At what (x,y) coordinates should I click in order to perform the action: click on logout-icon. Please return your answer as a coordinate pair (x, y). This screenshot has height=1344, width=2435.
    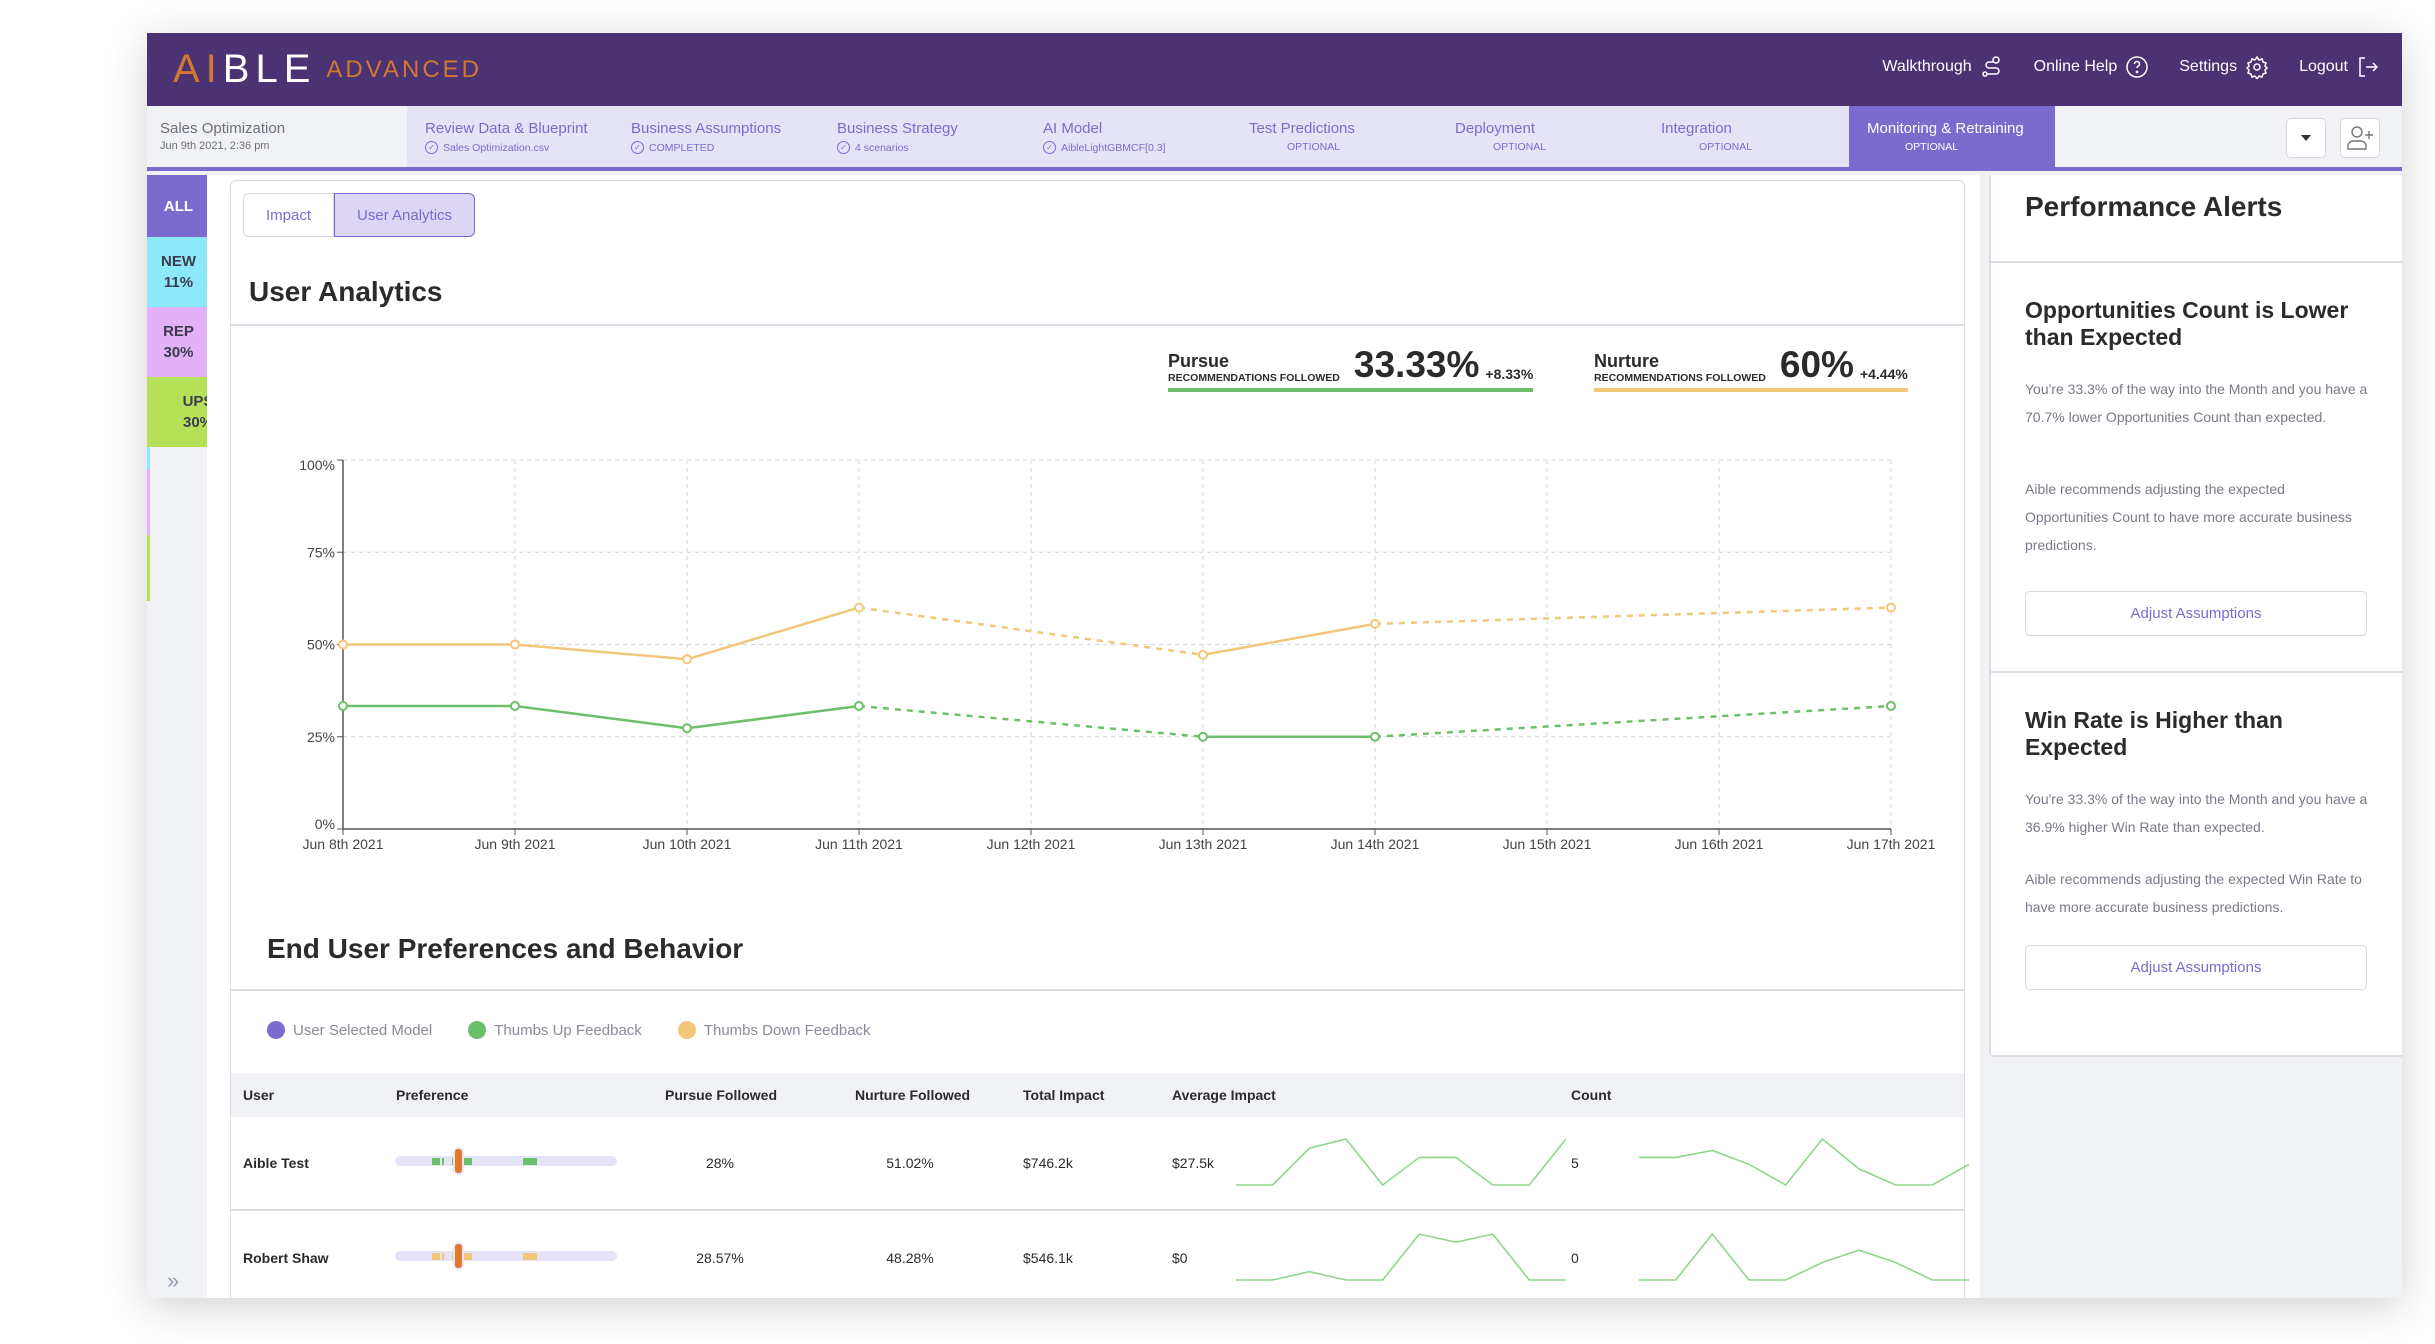
    Looking at the image, I should click on (2369, 67).